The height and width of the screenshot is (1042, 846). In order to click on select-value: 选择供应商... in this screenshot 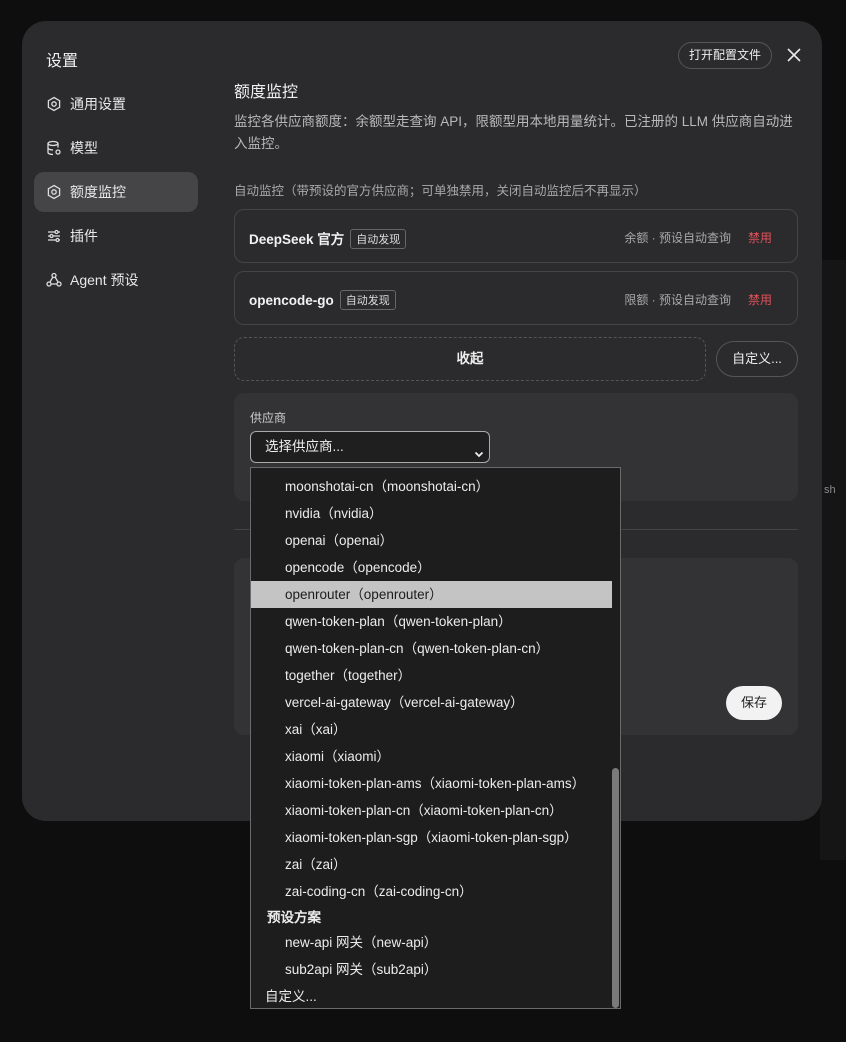, I will do `click(304, 446)`.